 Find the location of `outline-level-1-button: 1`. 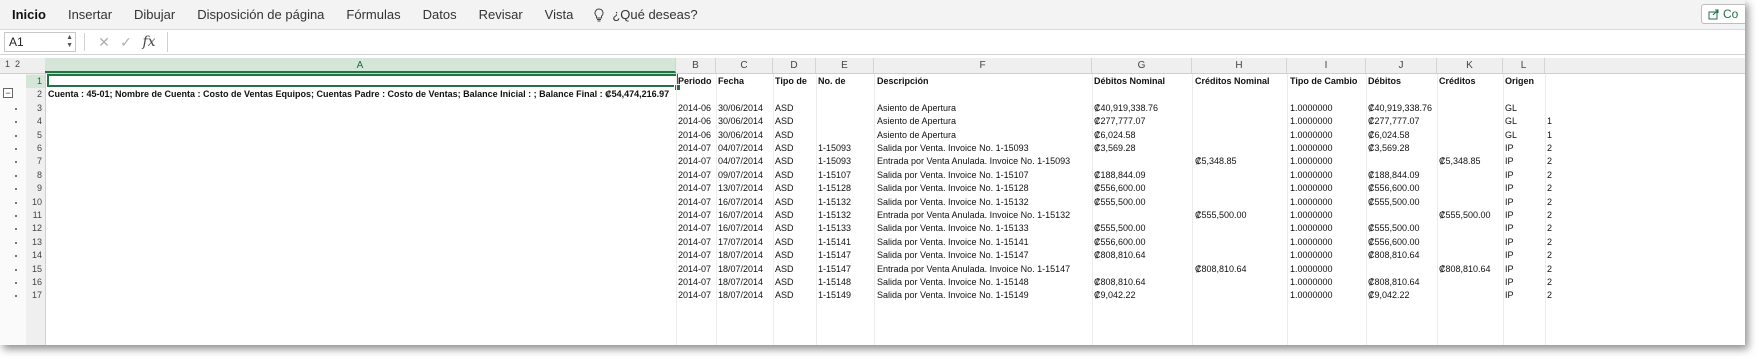

outline-level-1-button: 1 is located at coordinates (7, 64).